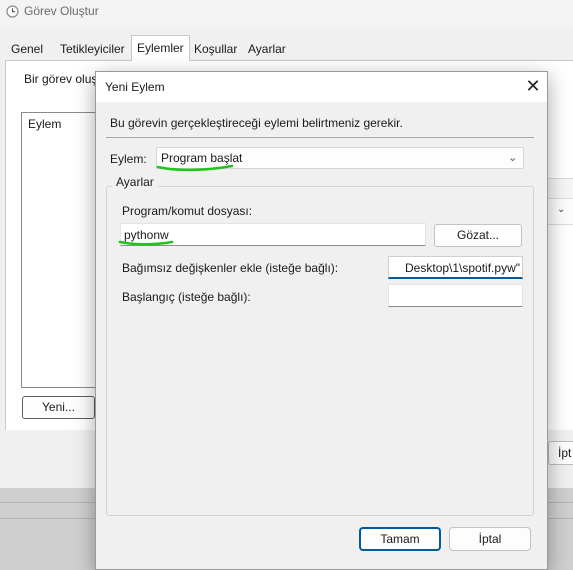 The width and height of the screenshot is (573, 570). I want to click on highlight-underline-program, so click(146, 243).